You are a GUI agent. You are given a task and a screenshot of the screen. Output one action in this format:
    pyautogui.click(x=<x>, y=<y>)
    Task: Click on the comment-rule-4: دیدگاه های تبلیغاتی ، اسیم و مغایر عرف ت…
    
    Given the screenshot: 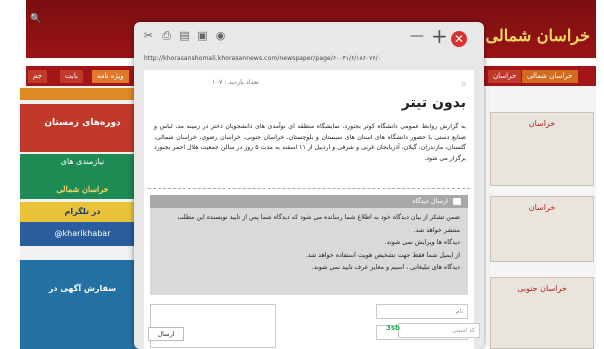 What is the action you would take?
    pyautogui.click(x=385, y=267)
    